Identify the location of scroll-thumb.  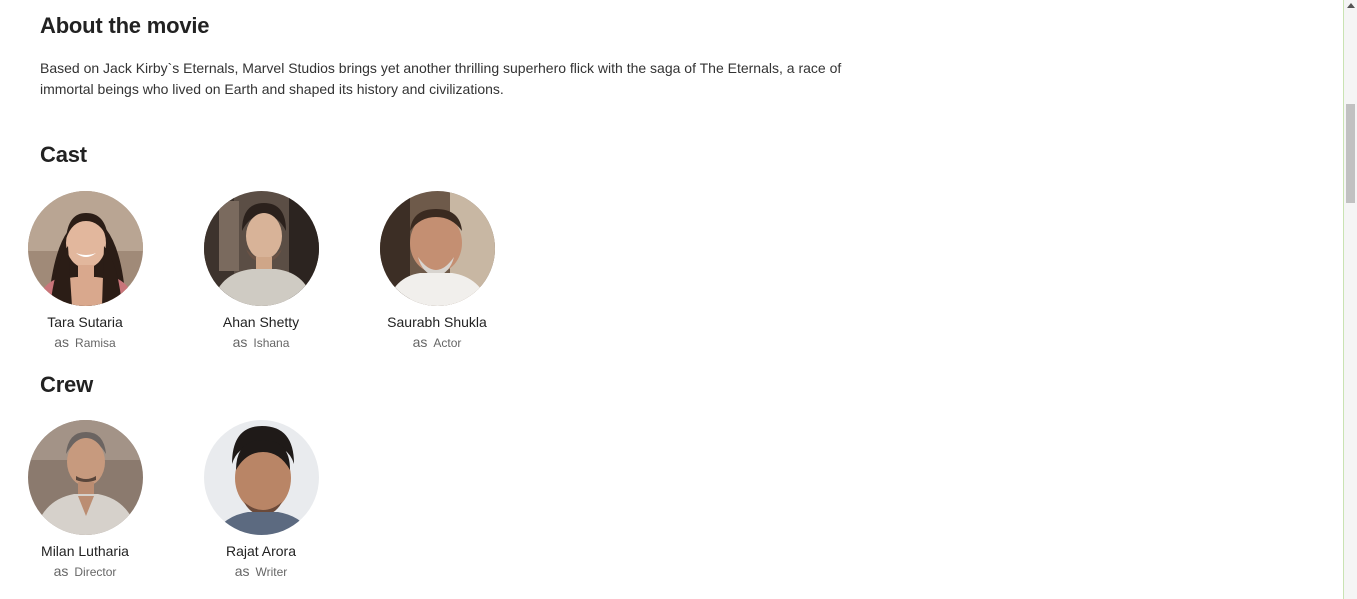
(1350, 153).